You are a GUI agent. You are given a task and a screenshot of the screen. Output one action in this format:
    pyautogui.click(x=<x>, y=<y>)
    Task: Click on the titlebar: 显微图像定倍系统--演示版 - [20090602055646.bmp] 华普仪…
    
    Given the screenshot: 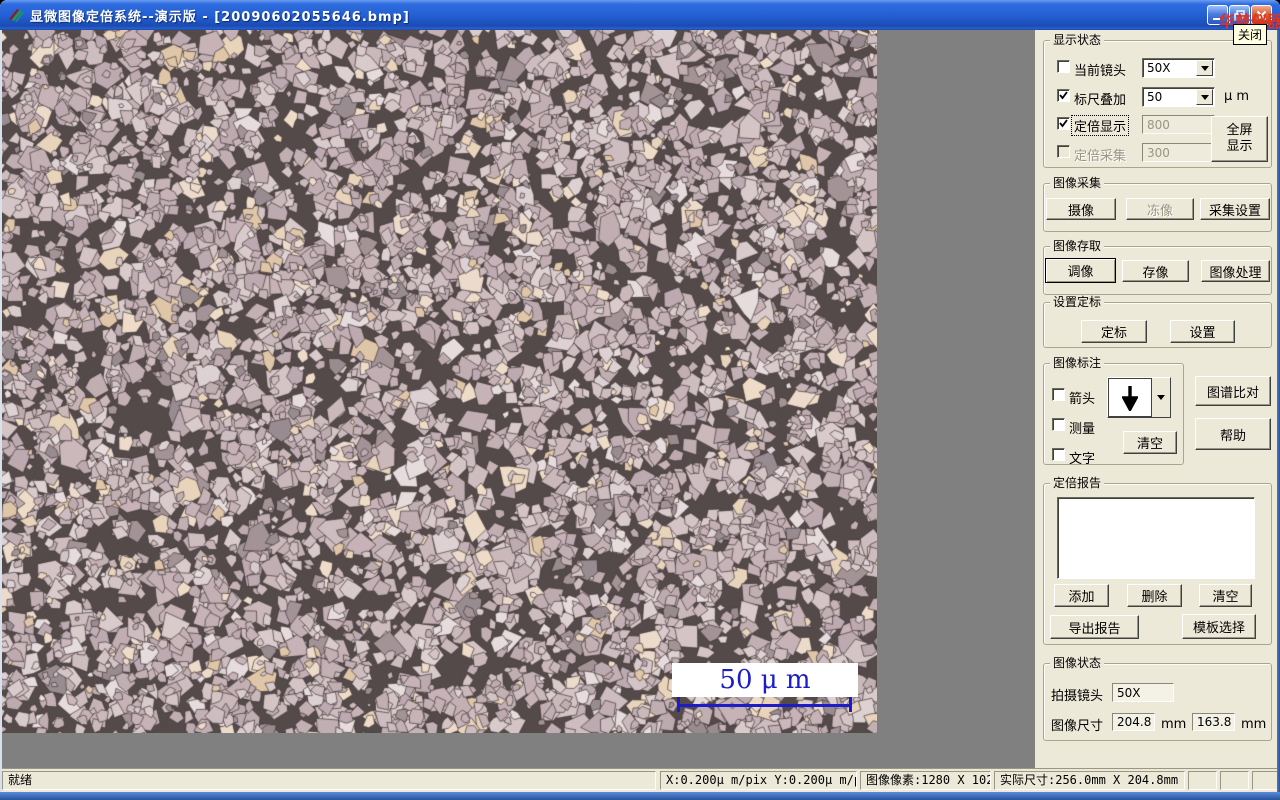 What is the action you would take?
    pyautogui.click(x=640, y=15)
    